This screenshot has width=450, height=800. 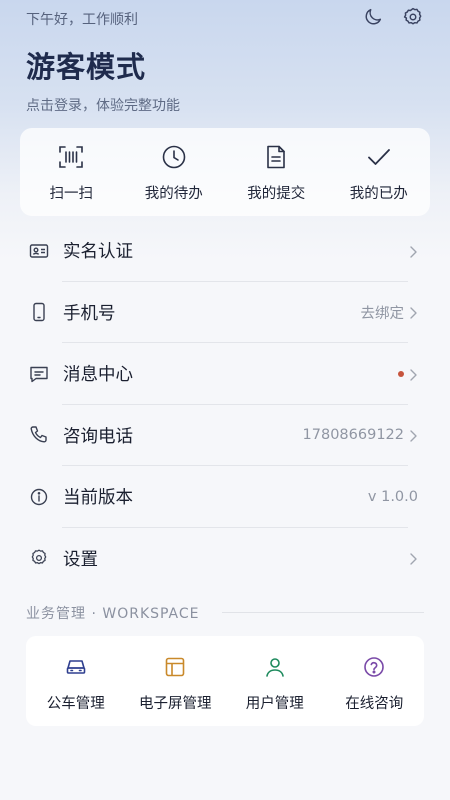 What do you see at coordinates (175, 704) in the screenshot?
I see `workspace-item-label: 电子屏管理` at bounding box center [175, 704].